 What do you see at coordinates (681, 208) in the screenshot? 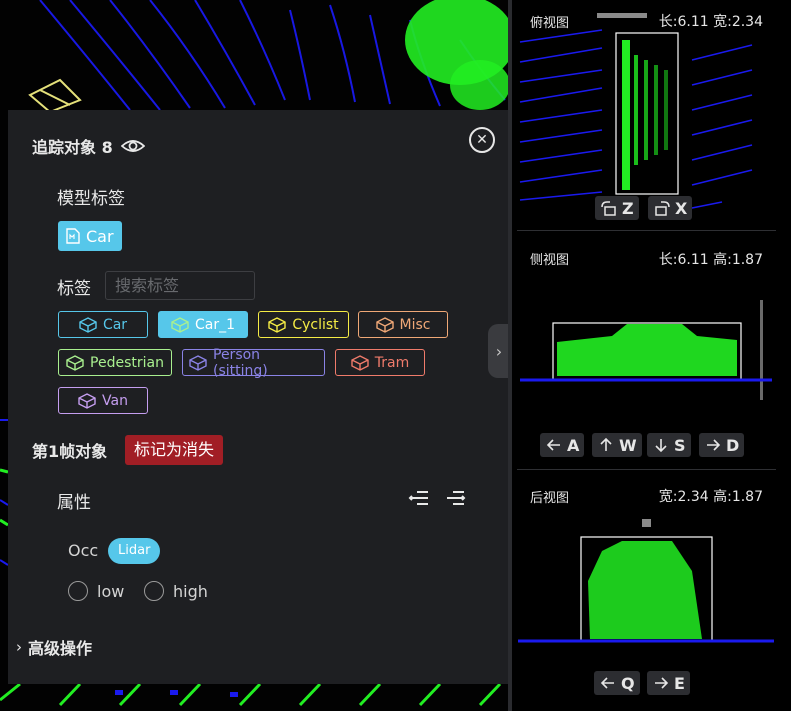
I see `rotate-x-label: X` at bounding box center [681, 208].